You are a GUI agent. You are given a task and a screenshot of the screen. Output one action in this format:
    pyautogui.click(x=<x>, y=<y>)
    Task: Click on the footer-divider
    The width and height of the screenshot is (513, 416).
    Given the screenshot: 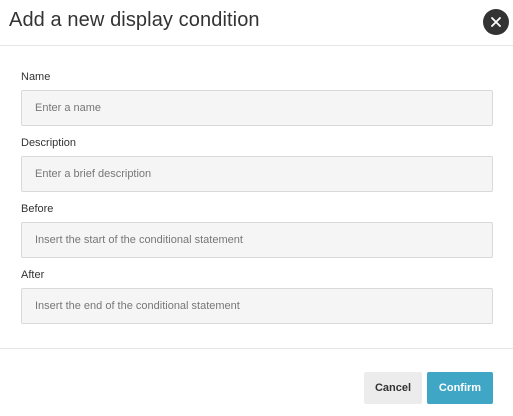 What is the action you would take?
    pyautogui.click(x=256, y=348)
    